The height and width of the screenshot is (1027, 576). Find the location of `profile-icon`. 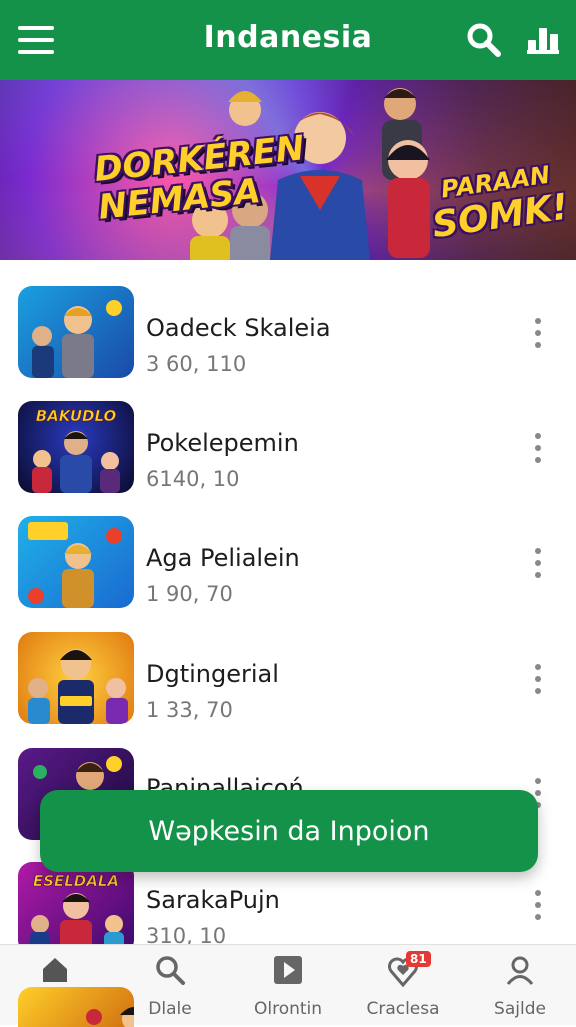

profile-icon is located at coordinates (520, 970).